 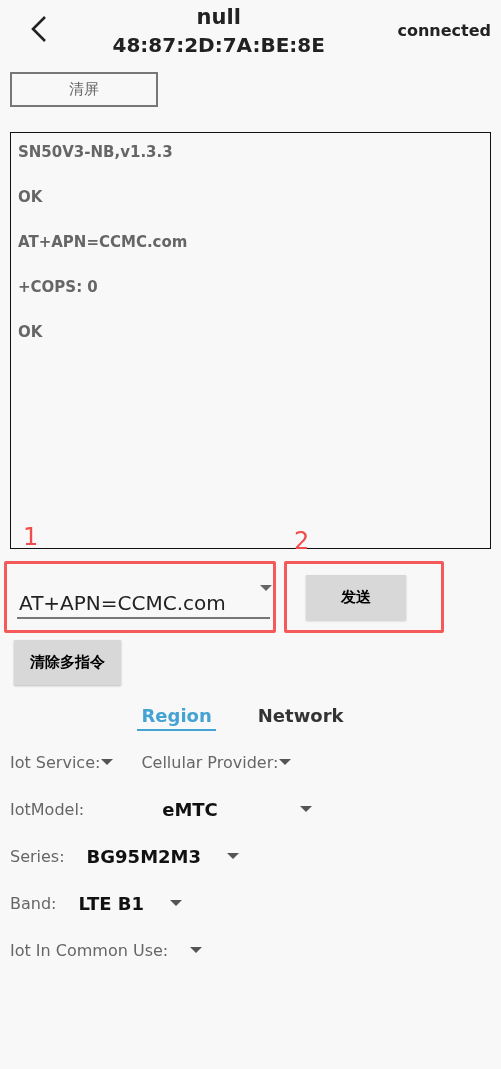 I want to click on dropdown: BG95M2M3, so click(x=162, y=856).